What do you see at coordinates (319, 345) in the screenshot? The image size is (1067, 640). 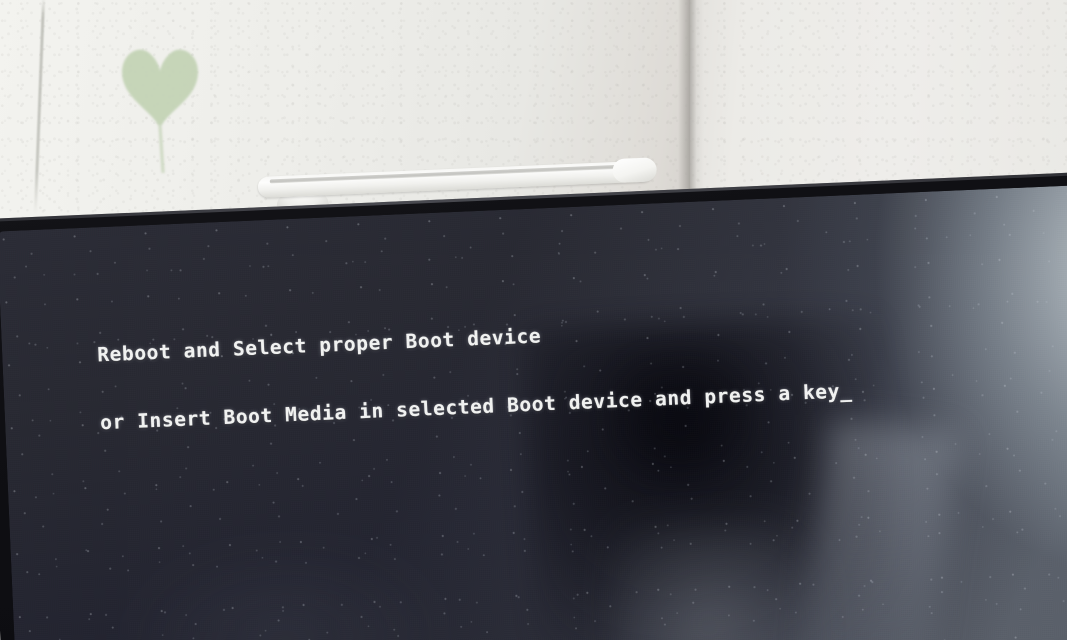 I see `bios-message-line-1: Reboot and Select proper Boot device` at bounding box center [319, 345].